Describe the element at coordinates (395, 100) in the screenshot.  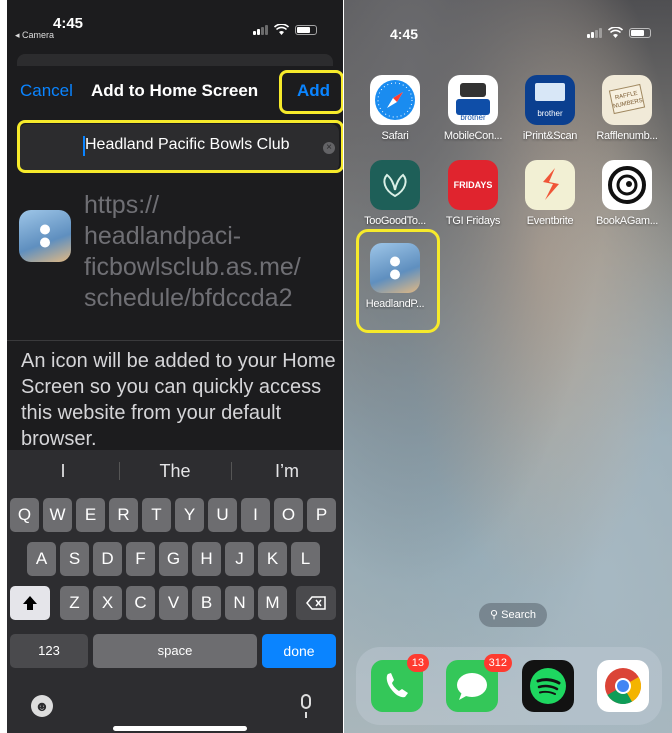
I see `safari-icon` at that location.